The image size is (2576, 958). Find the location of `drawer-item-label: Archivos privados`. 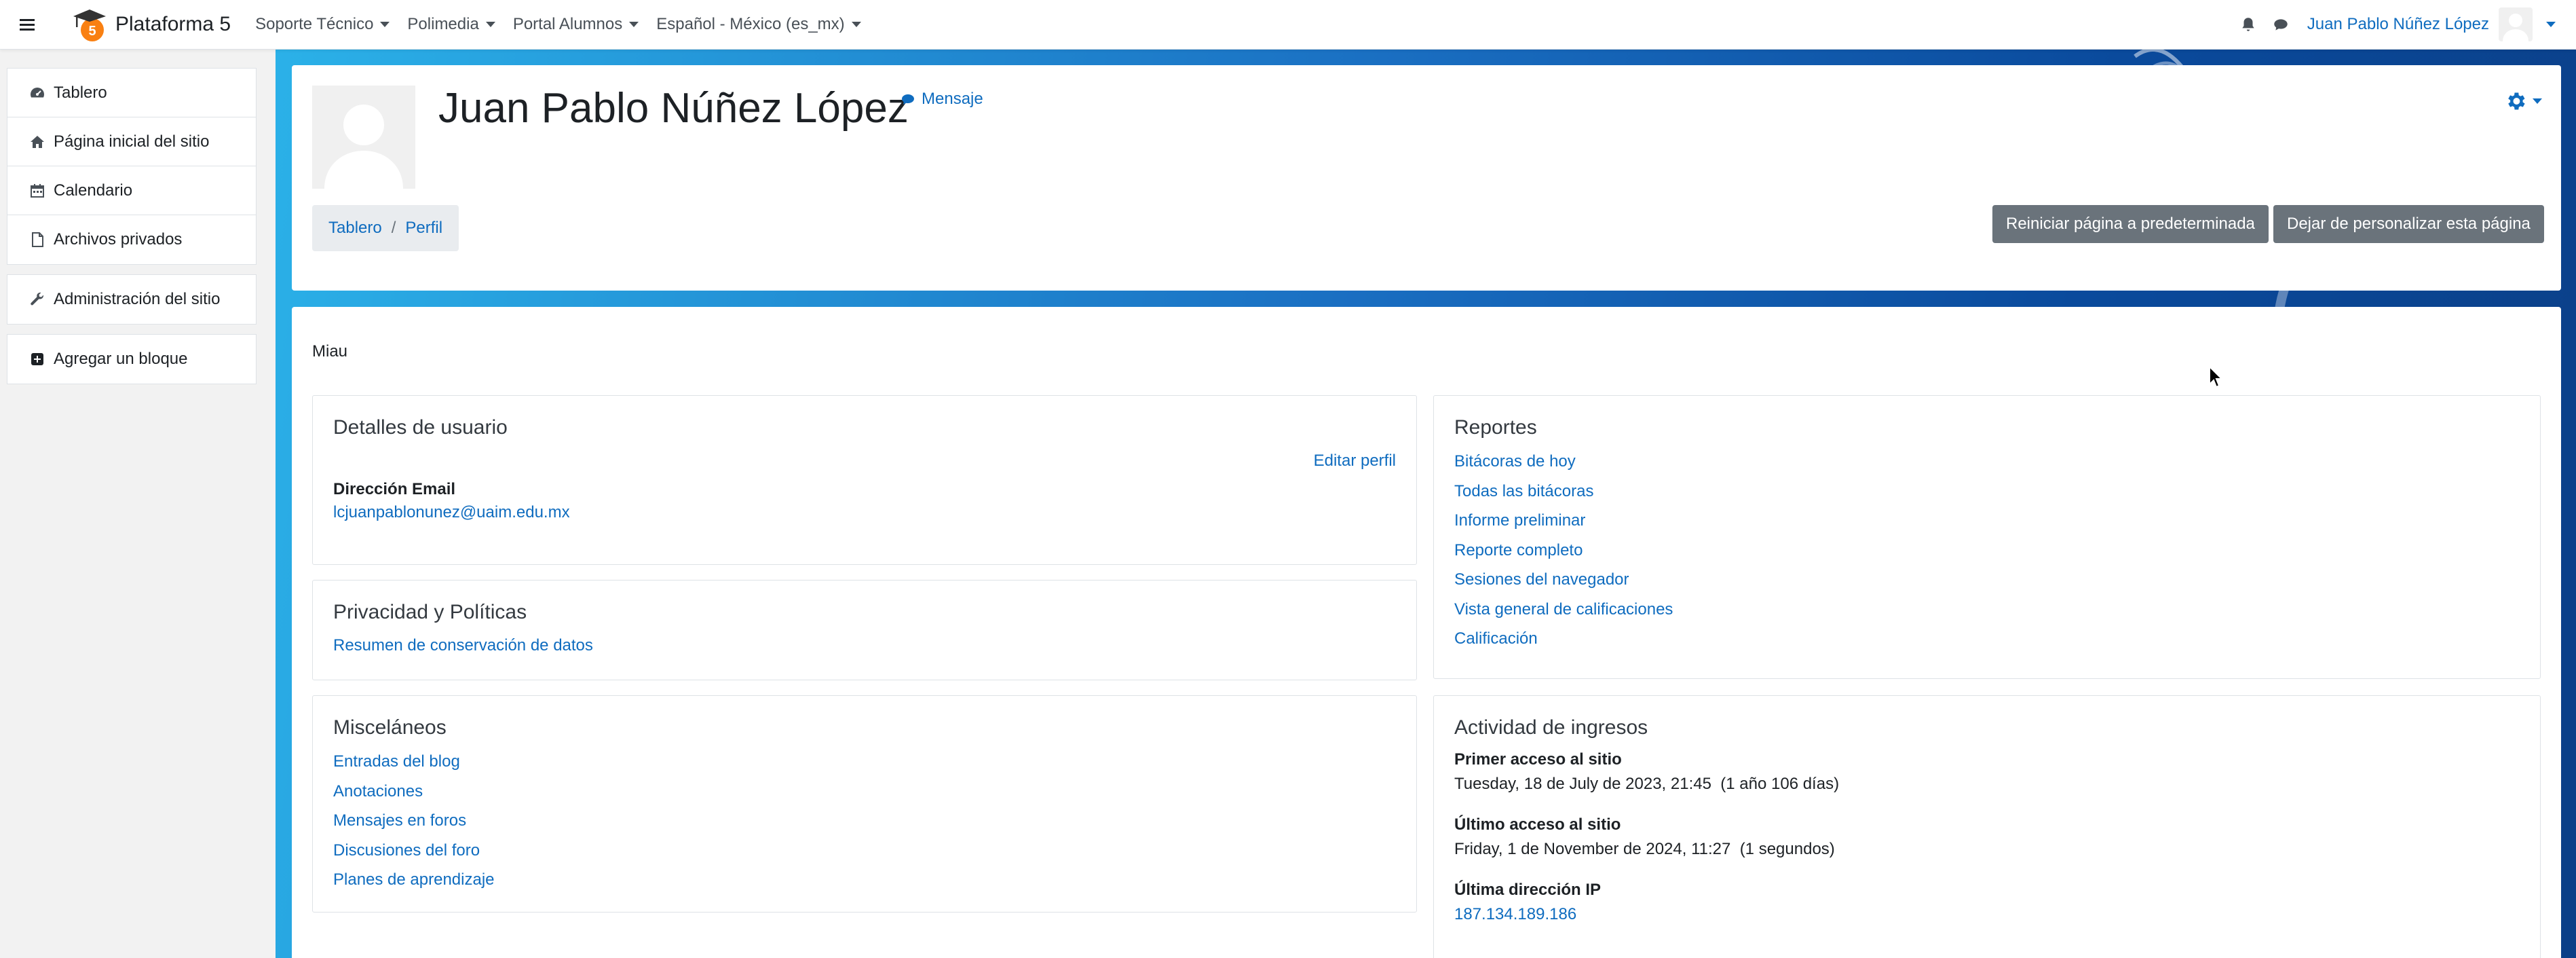

drawer-item-label: Archivos privados is located at coordinates (118, 239).